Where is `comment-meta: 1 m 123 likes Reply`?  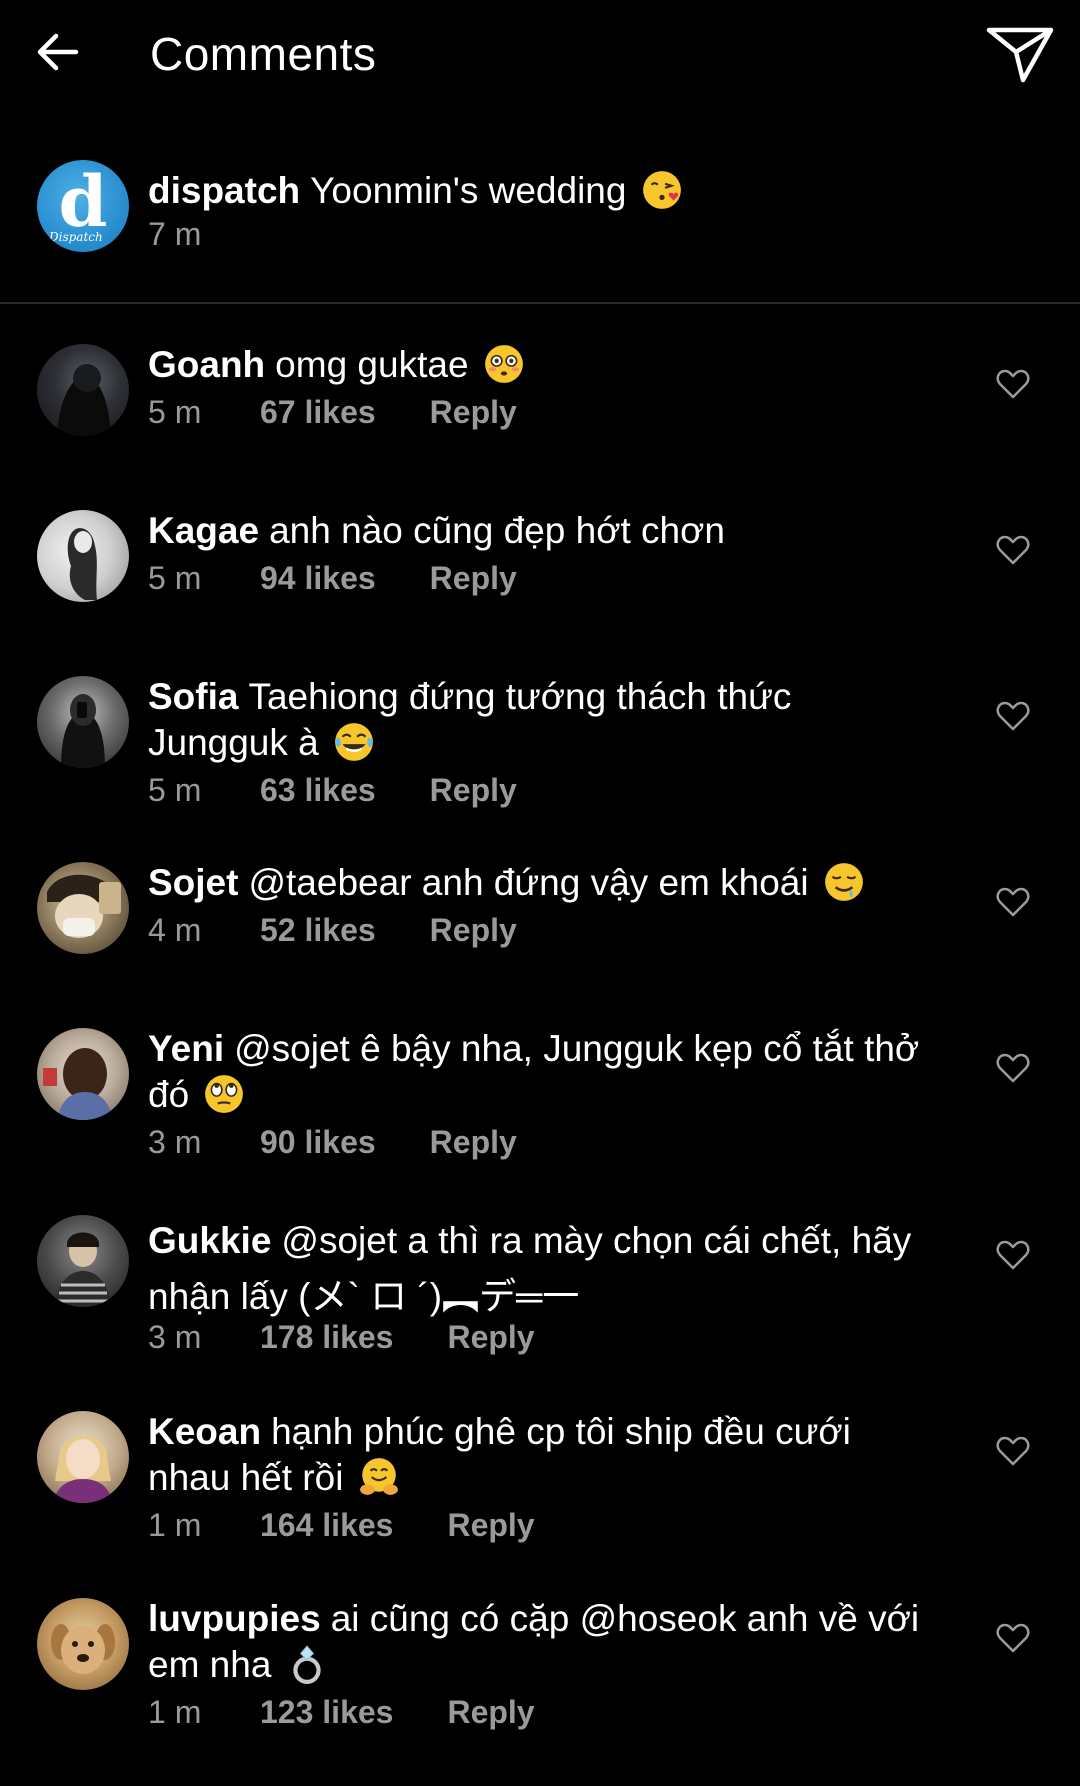
comment-meta: 1 m 123 likes Reply is located at coordinates (538, 1712).